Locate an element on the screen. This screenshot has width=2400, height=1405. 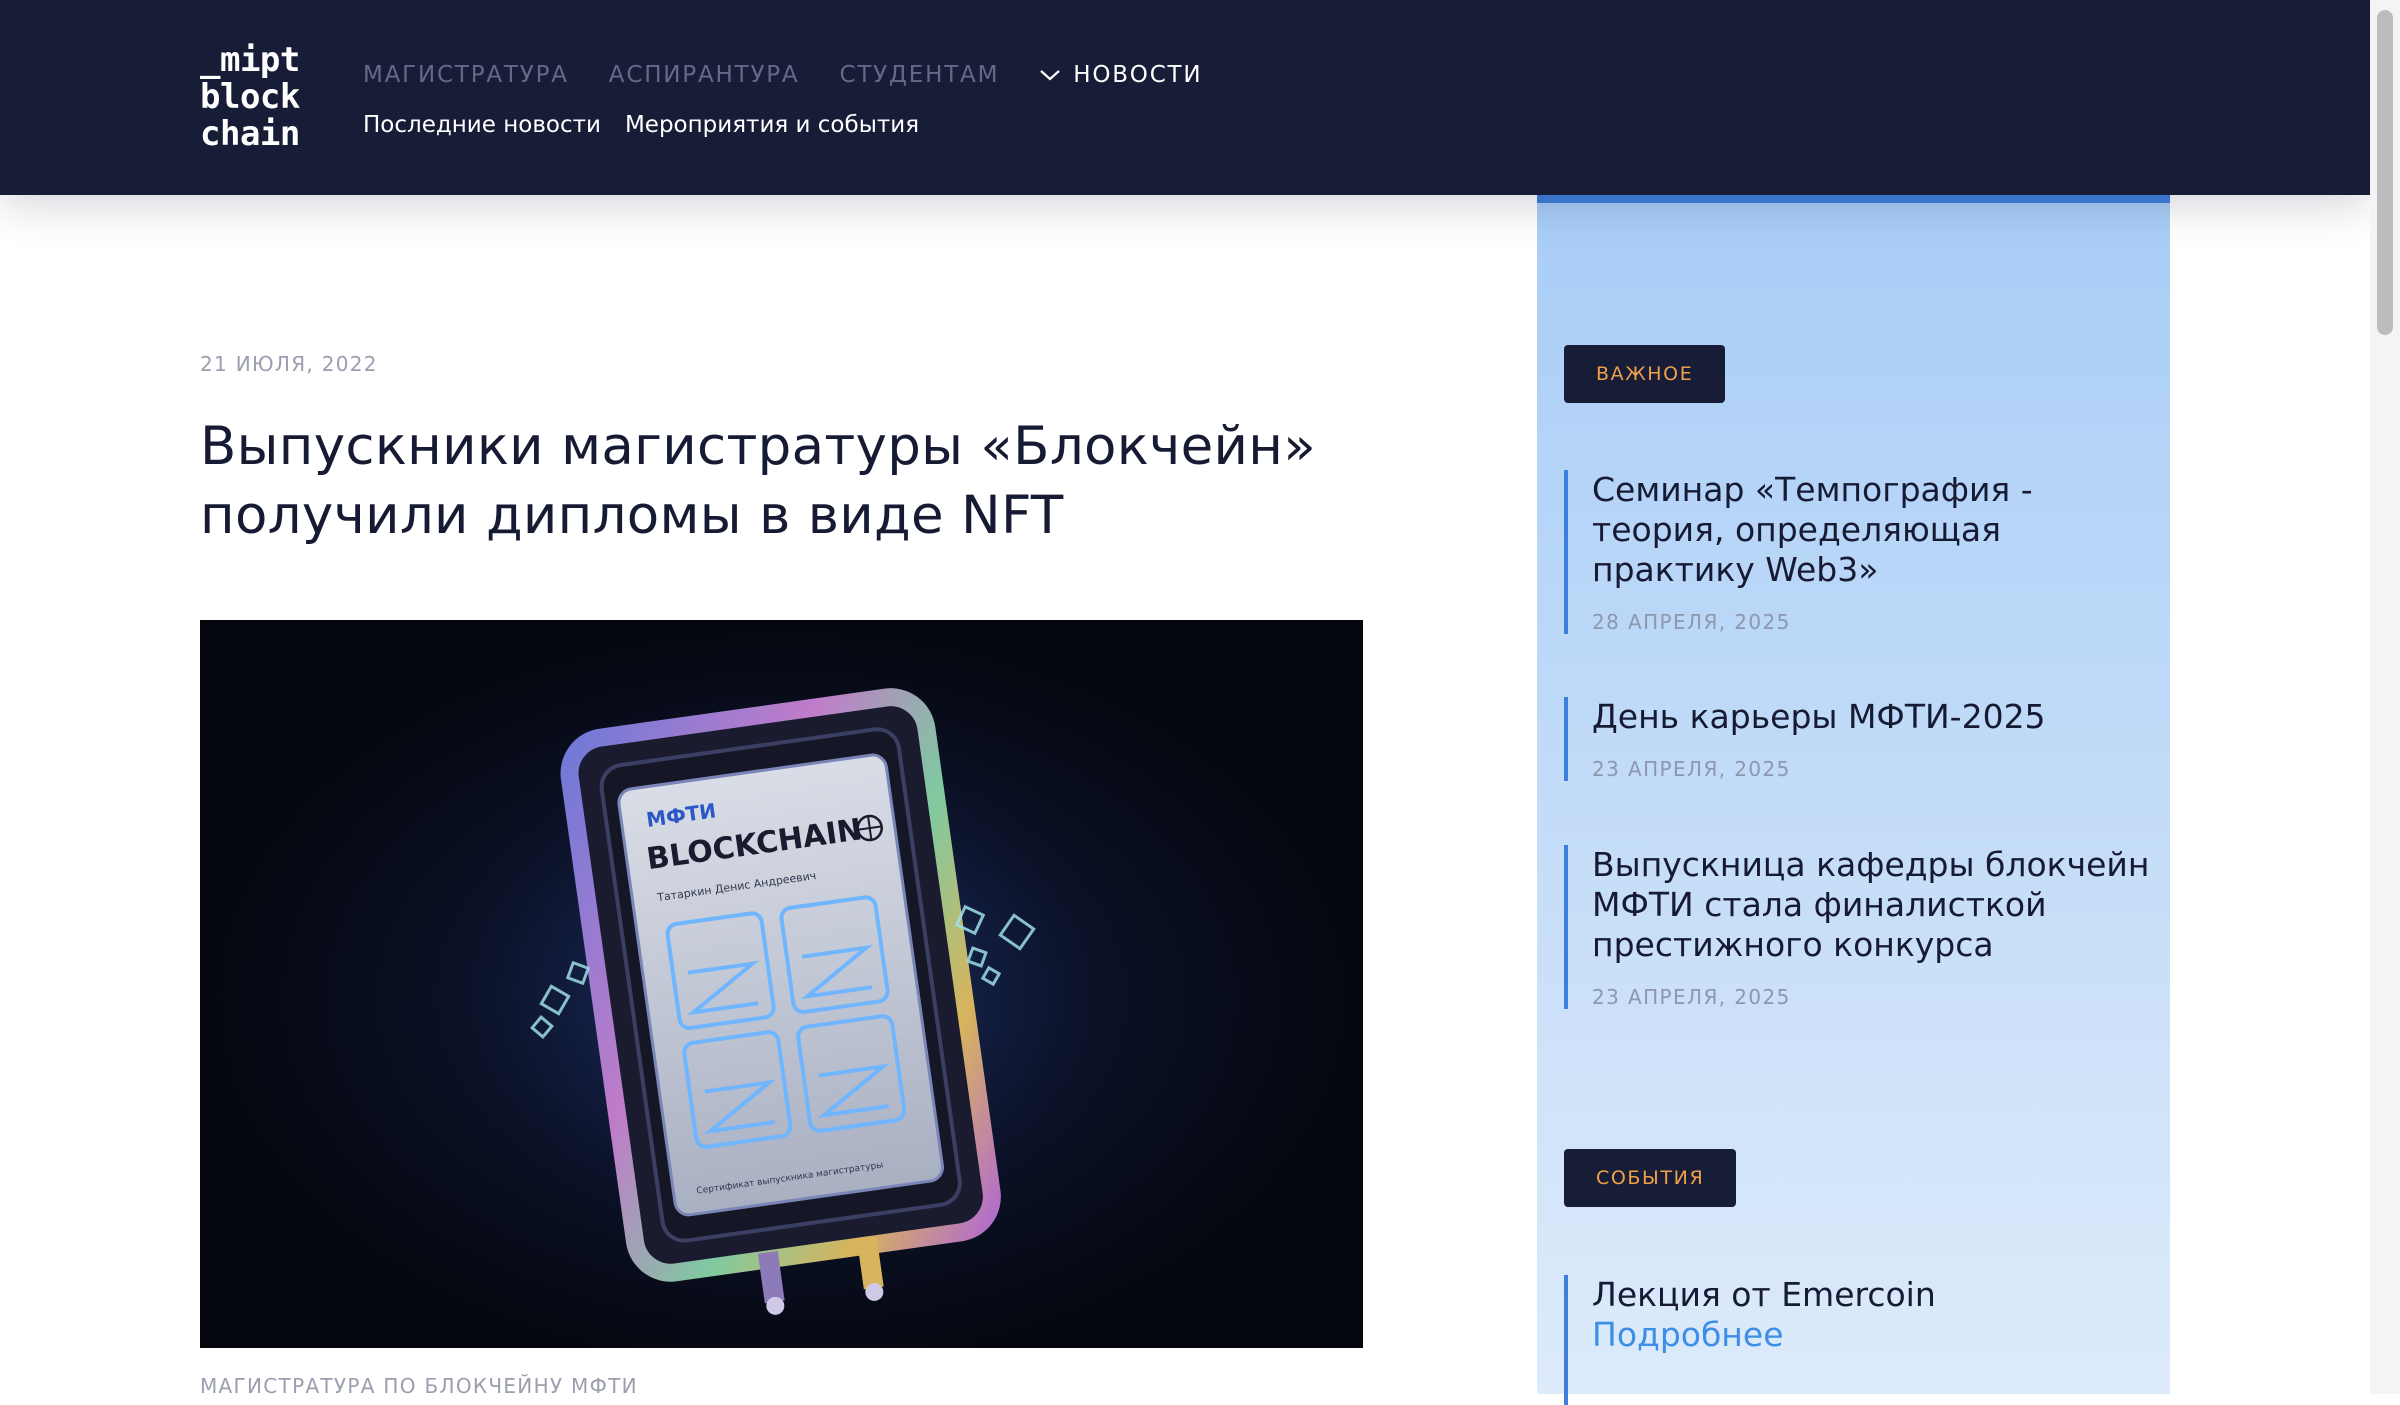
nav-item-phd: АСПИРАНТУРА is located at coordinates (704, 75).